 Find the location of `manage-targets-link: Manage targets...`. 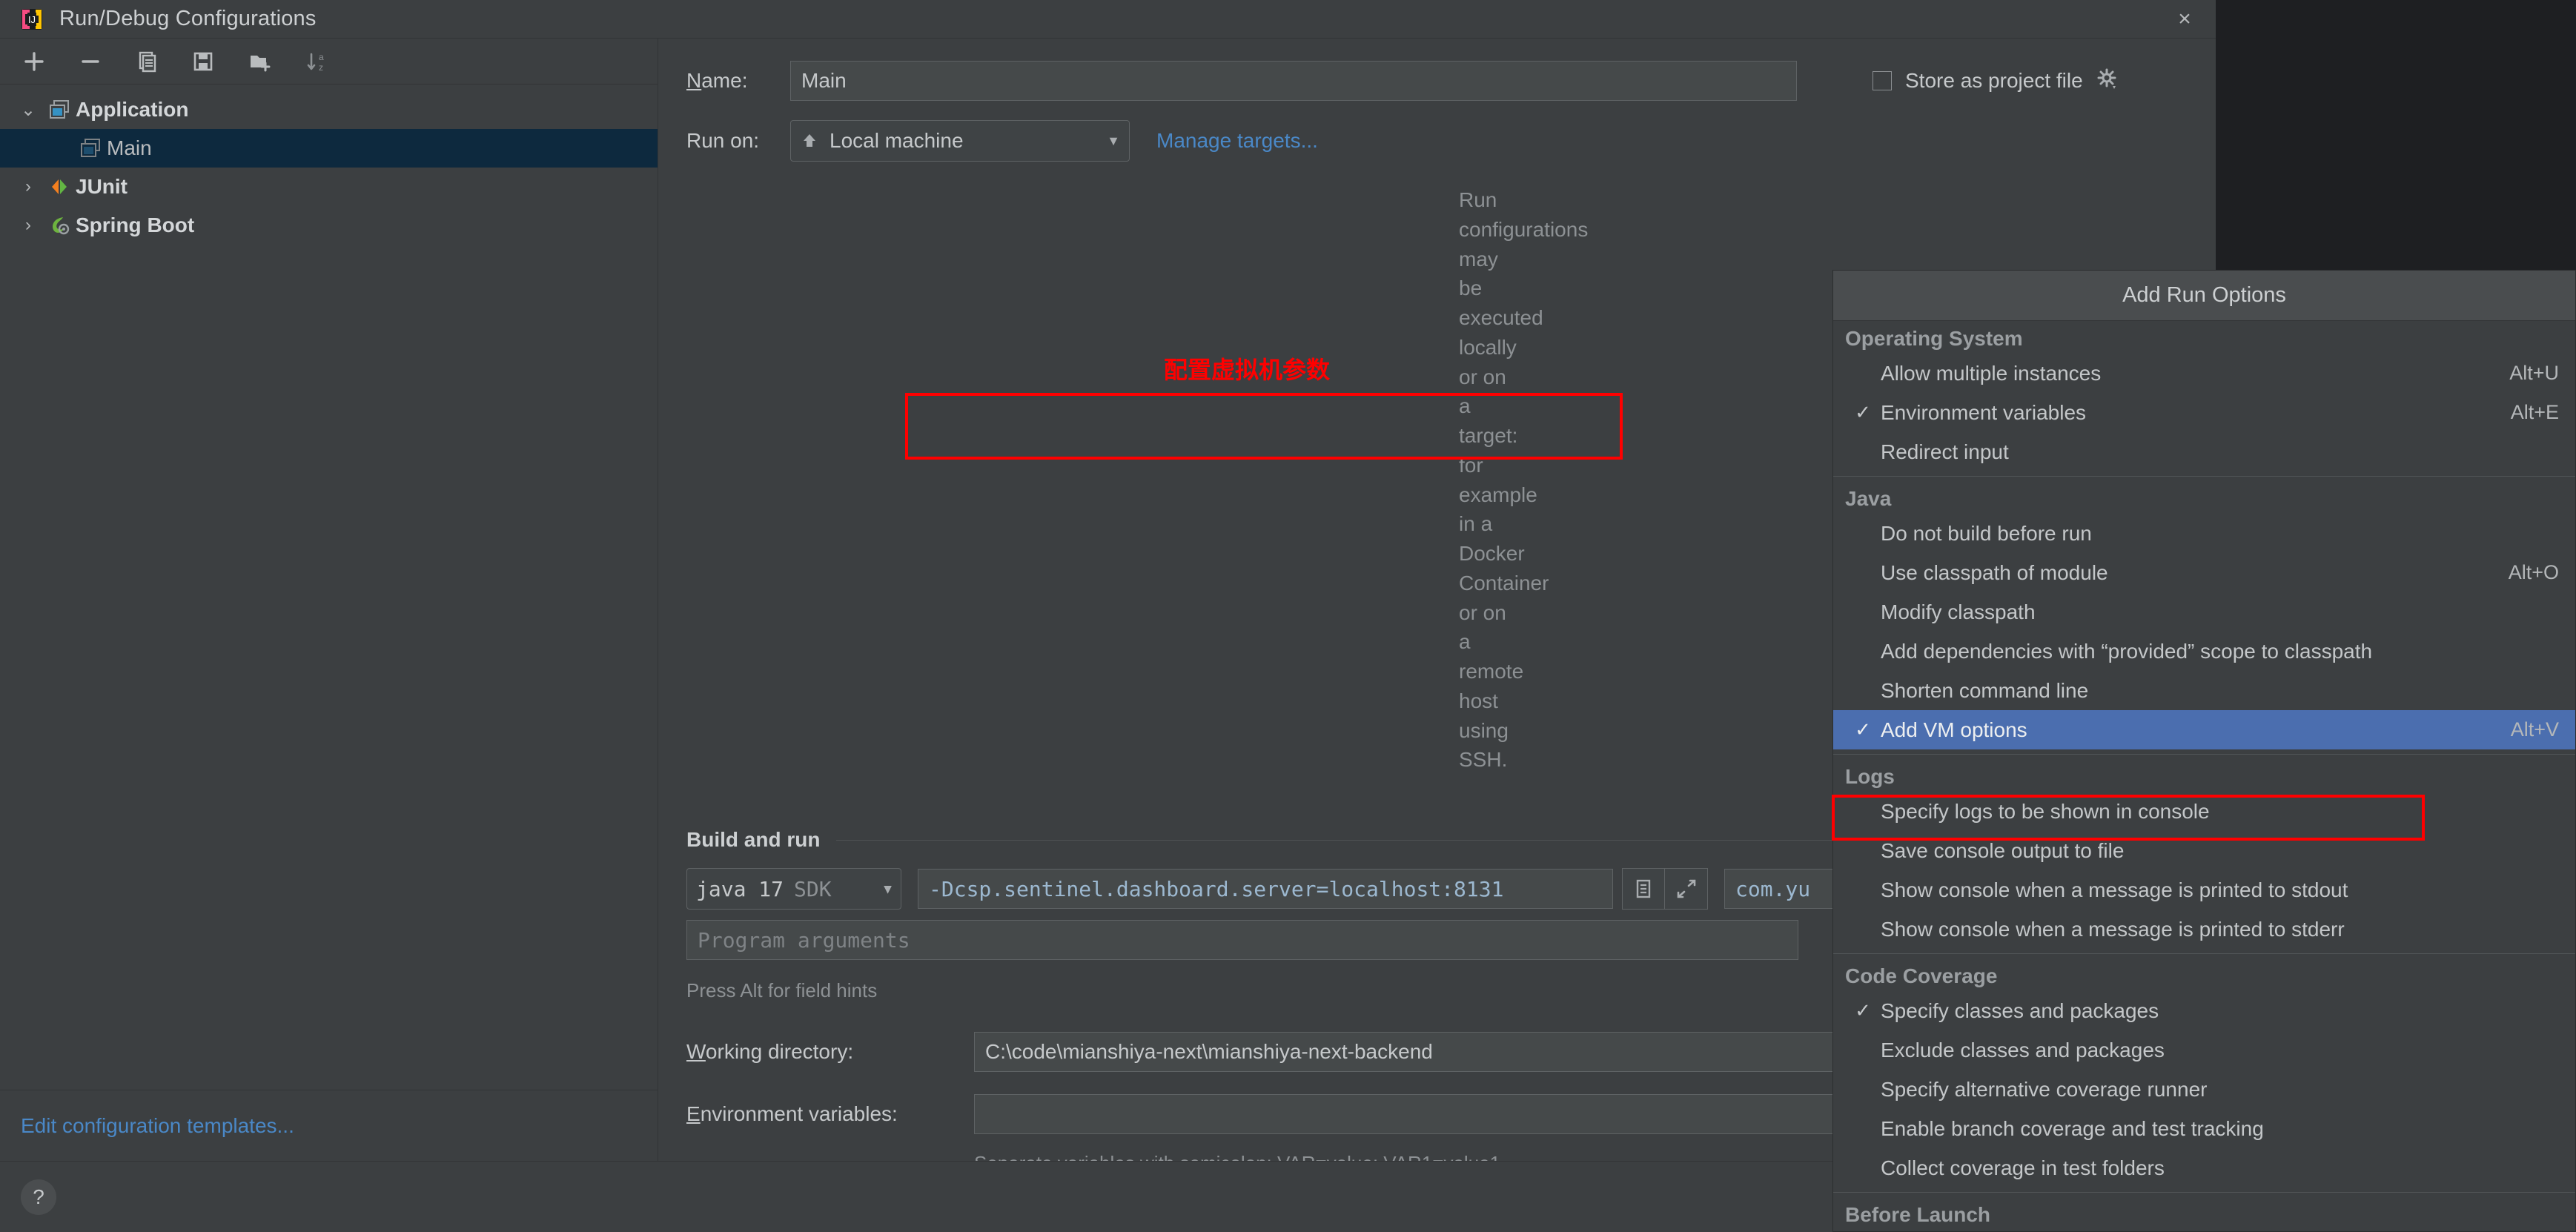

manage-targets-link: Manage targets... is located at coordinates (1237, 141).